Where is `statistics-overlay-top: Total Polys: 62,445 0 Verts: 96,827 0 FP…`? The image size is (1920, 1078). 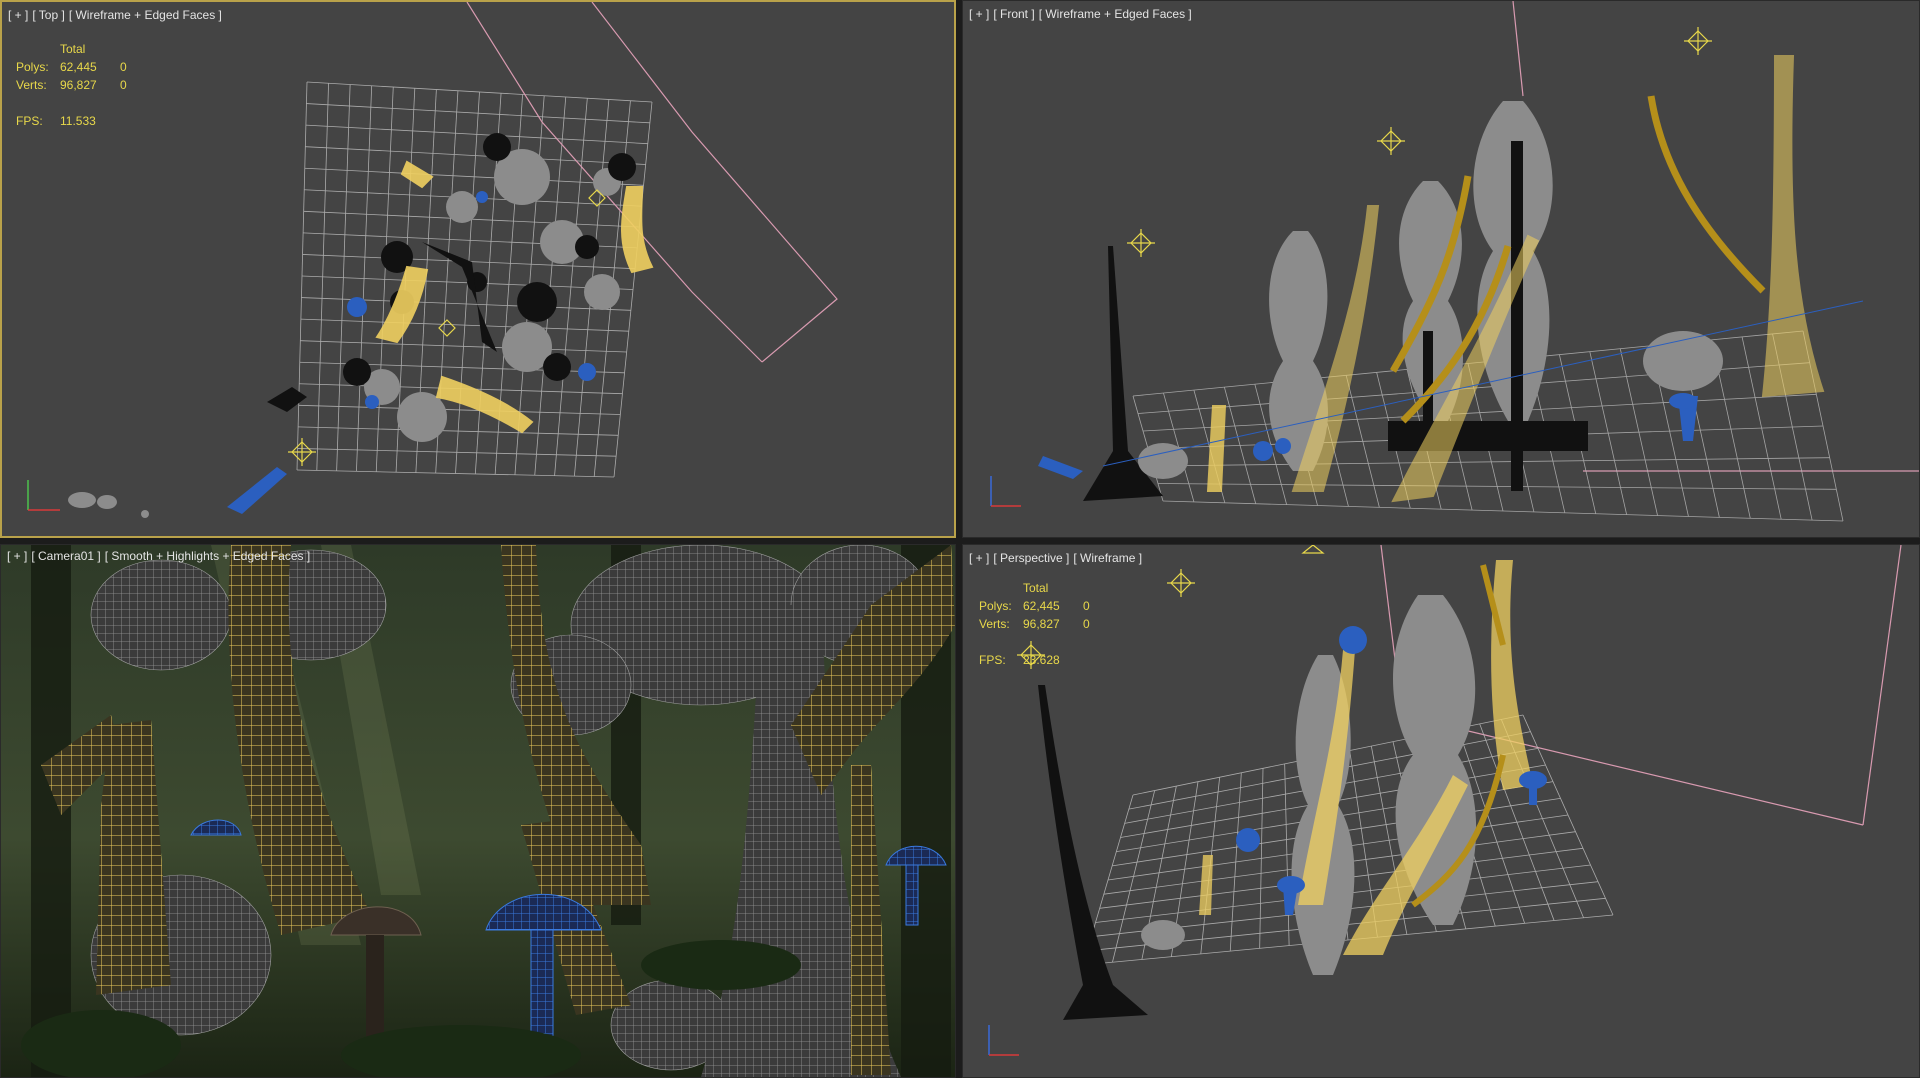
statistics-overlay-top: Total Polys: 62,445 0 Verts: 96,827 0 FP… is located at coordinates (91, 87).